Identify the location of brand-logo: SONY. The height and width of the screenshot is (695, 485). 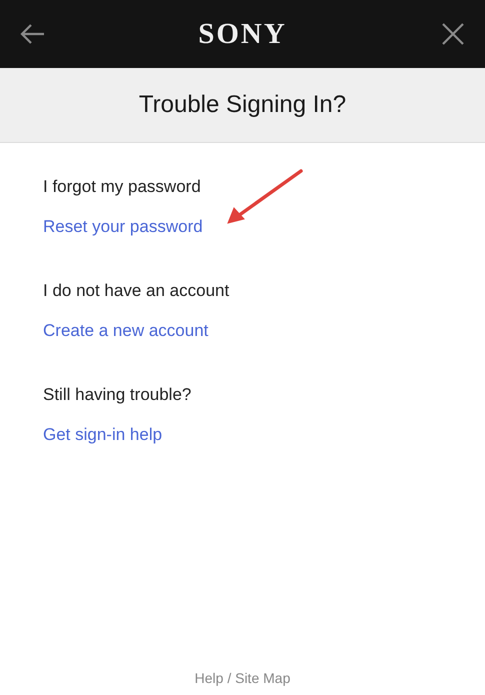
(242, 34).